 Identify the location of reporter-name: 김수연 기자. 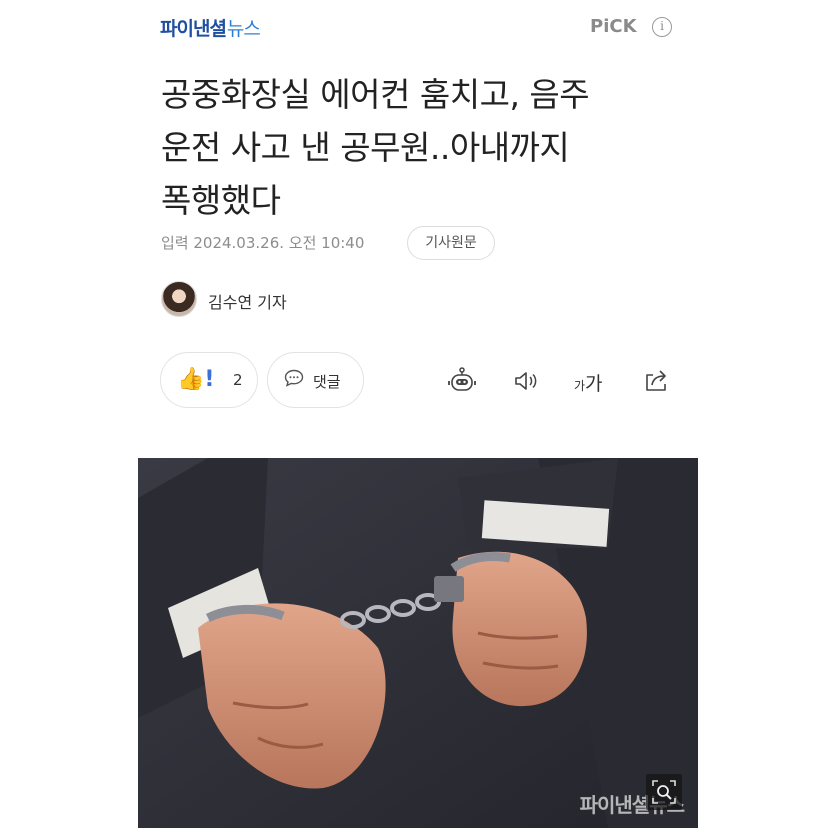
(247, 302).